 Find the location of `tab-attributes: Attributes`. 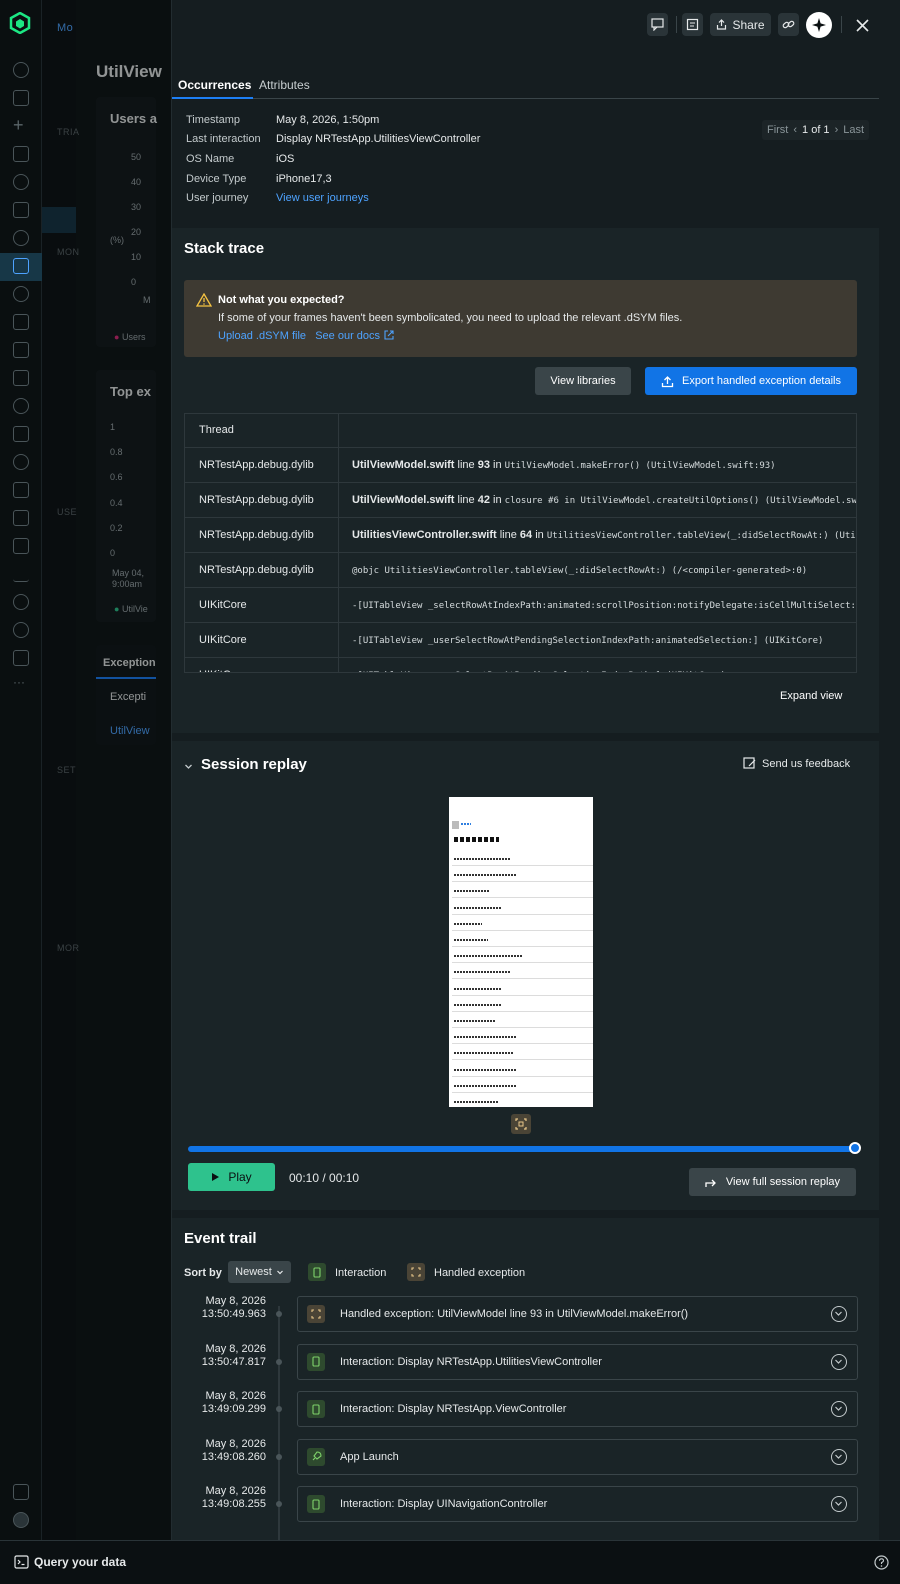

tab-attributes: Attributes is located at coordinates (284, 85).